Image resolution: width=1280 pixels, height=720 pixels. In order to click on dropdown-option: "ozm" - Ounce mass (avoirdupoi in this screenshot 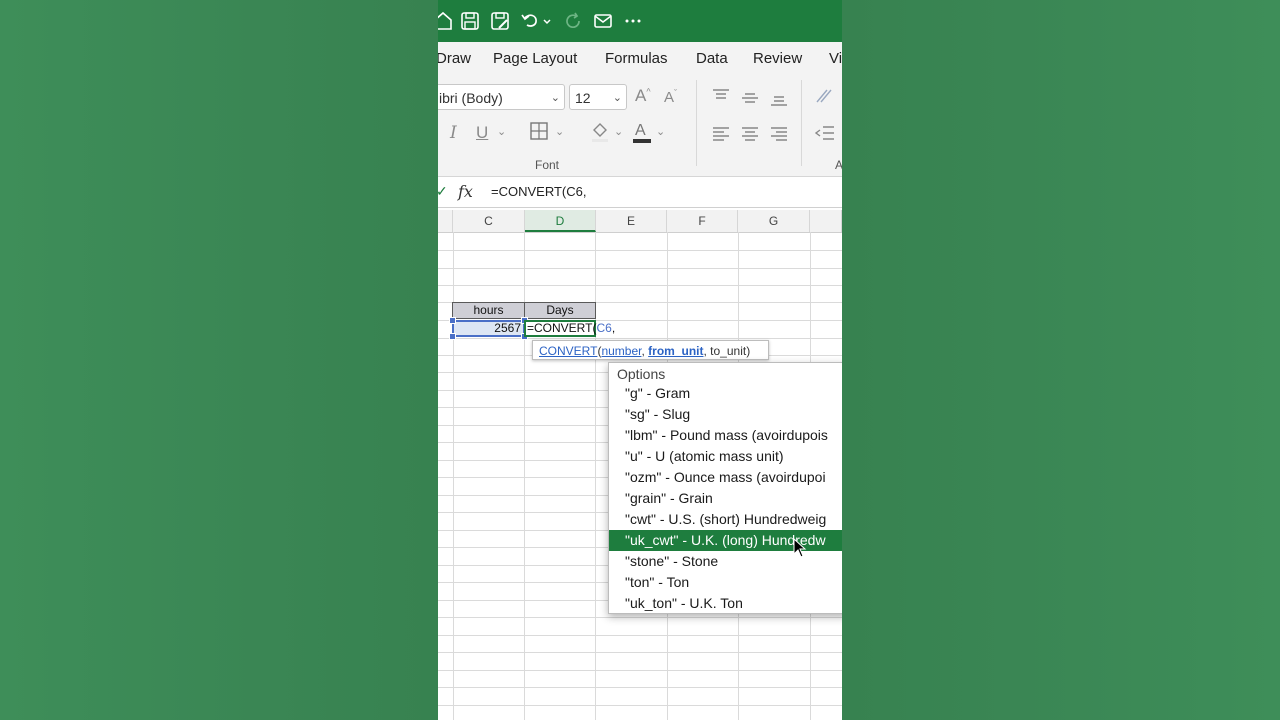, I will do `click(725, 477)`.